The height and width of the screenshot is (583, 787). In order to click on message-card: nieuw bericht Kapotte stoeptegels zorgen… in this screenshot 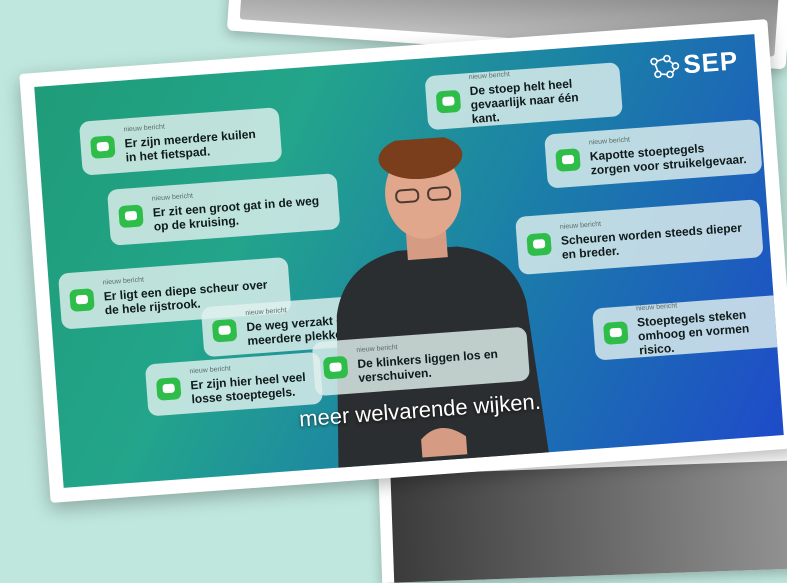, I will do `click(653, 154)`.